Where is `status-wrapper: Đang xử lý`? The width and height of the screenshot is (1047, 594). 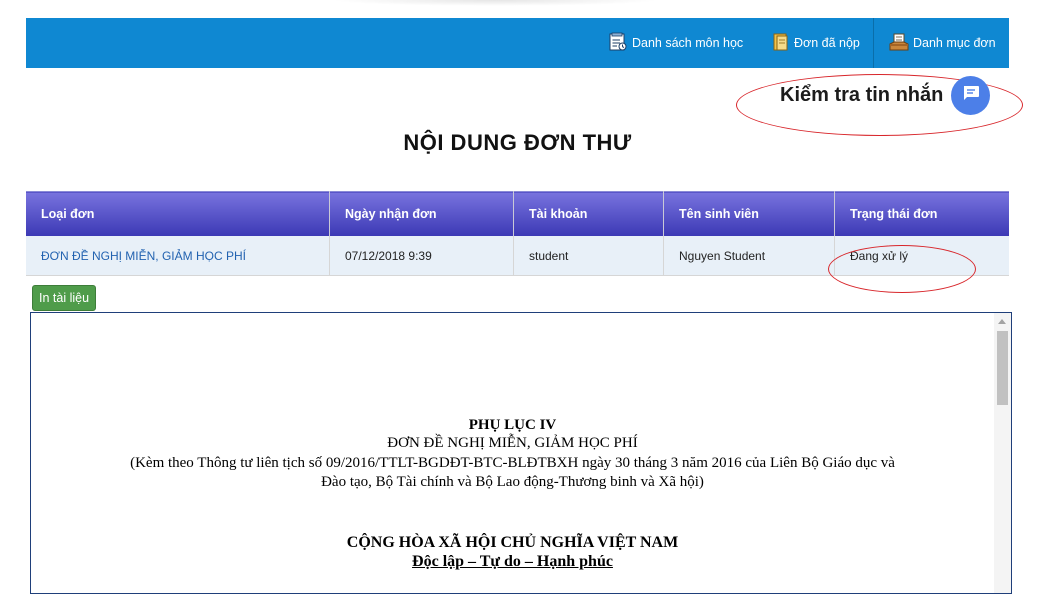 status-wrapper: Đang xử lý is located at coordinates (918, 268).